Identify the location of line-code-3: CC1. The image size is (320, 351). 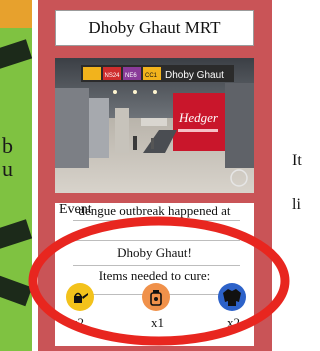
(151, 76).